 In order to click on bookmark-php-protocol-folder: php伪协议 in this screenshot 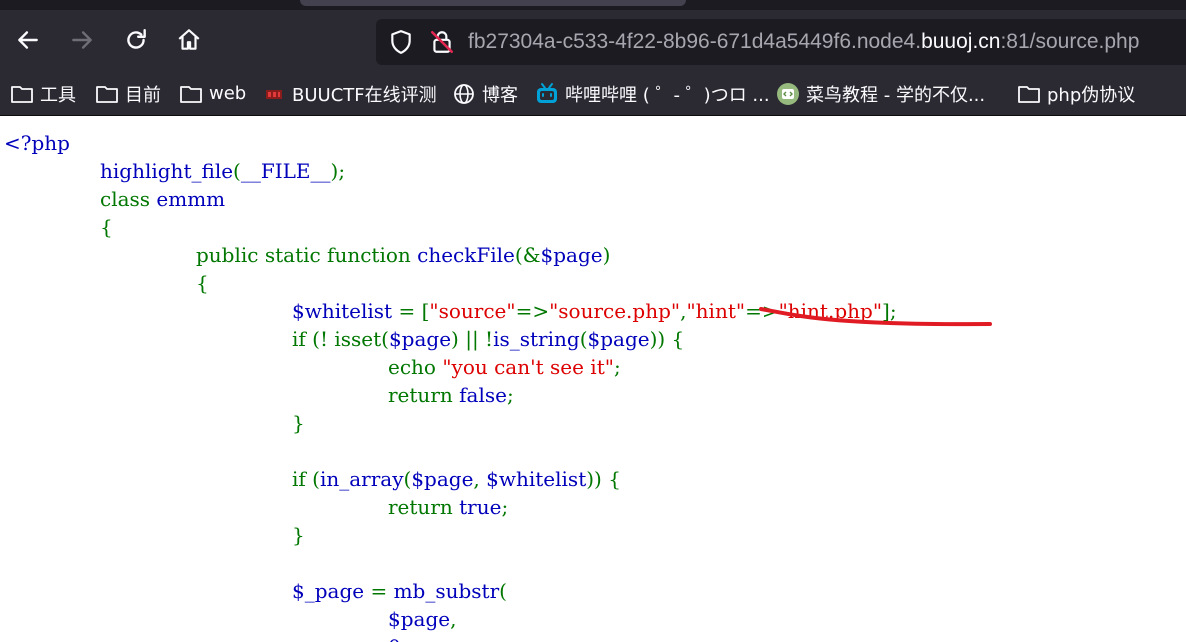, I will do `click(1076, 93)`.